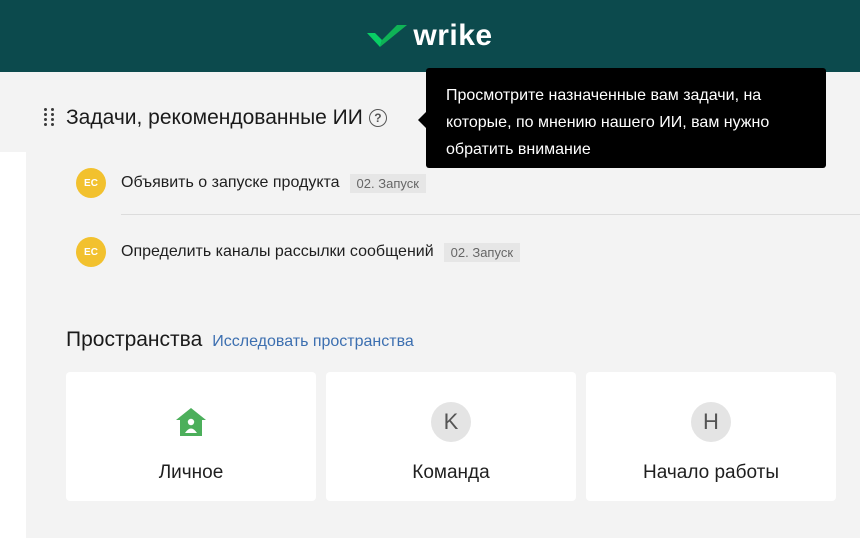 The width and height of the screenshot is (860, 538). What do you see at coordinates (387, 36) in the screenshot?
I see `wrike-checkmark-icon` at bounding box center [387, 36].